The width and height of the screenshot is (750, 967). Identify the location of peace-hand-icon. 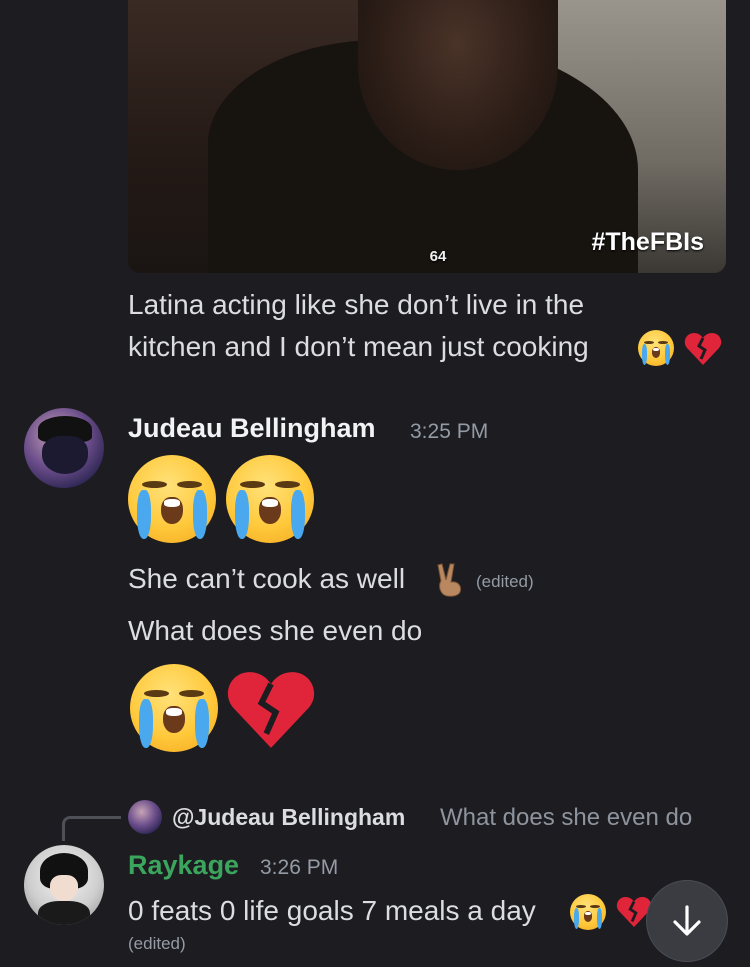
(450, 580).